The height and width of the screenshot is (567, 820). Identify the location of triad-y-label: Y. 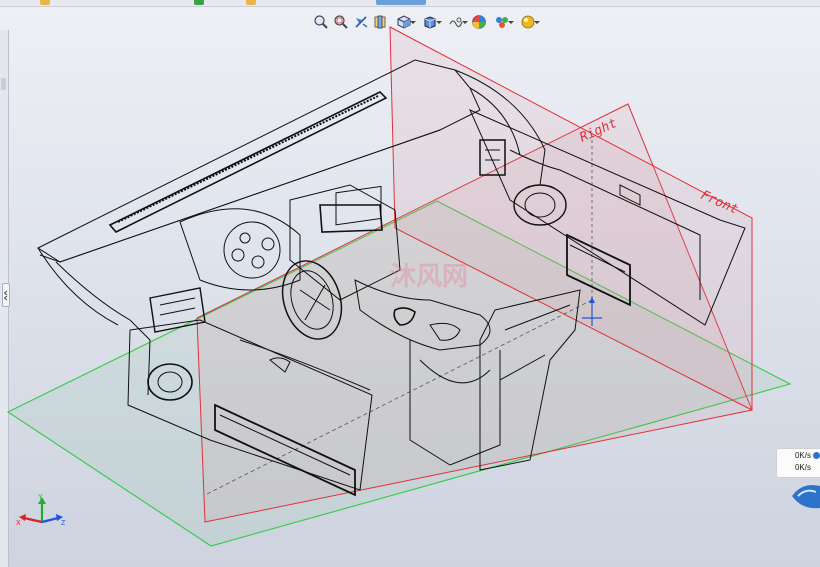
(40, 497).